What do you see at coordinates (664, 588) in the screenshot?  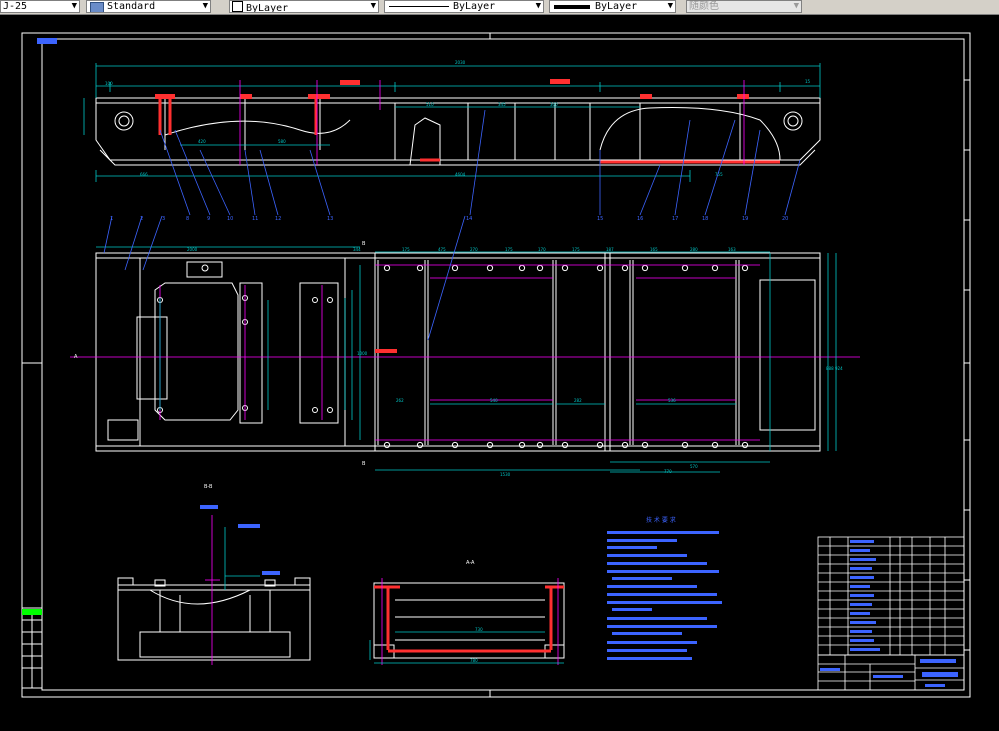 I see `technical-notes: 技 术 要 求` at bounding box center [664, 588].